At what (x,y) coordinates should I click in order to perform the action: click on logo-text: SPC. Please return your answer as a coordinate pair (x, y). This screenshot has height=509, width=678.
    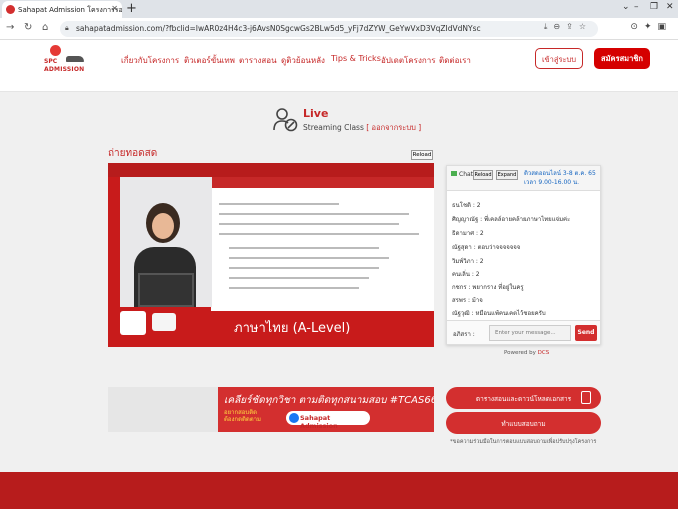
    Looking at the image, I should click on (51, 61).